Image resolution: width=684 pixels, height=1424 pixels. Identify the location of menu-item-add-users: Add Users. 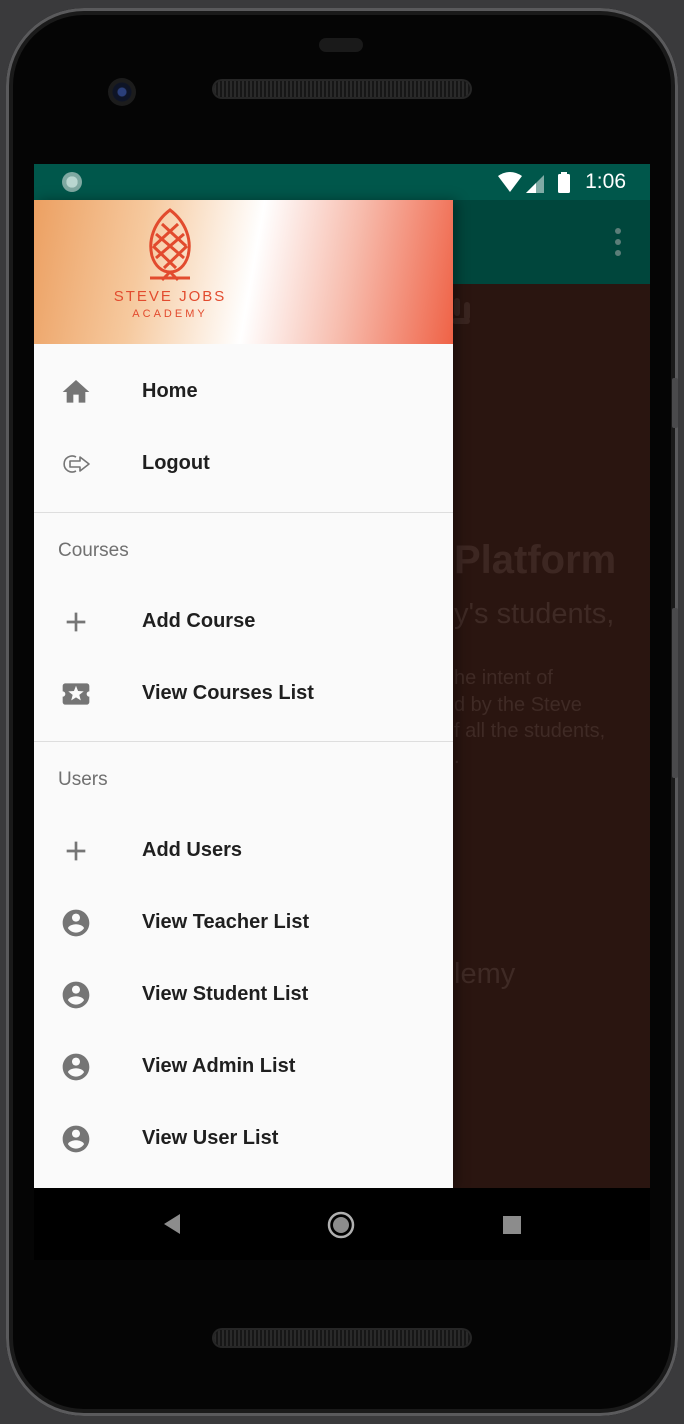
(243, 851).